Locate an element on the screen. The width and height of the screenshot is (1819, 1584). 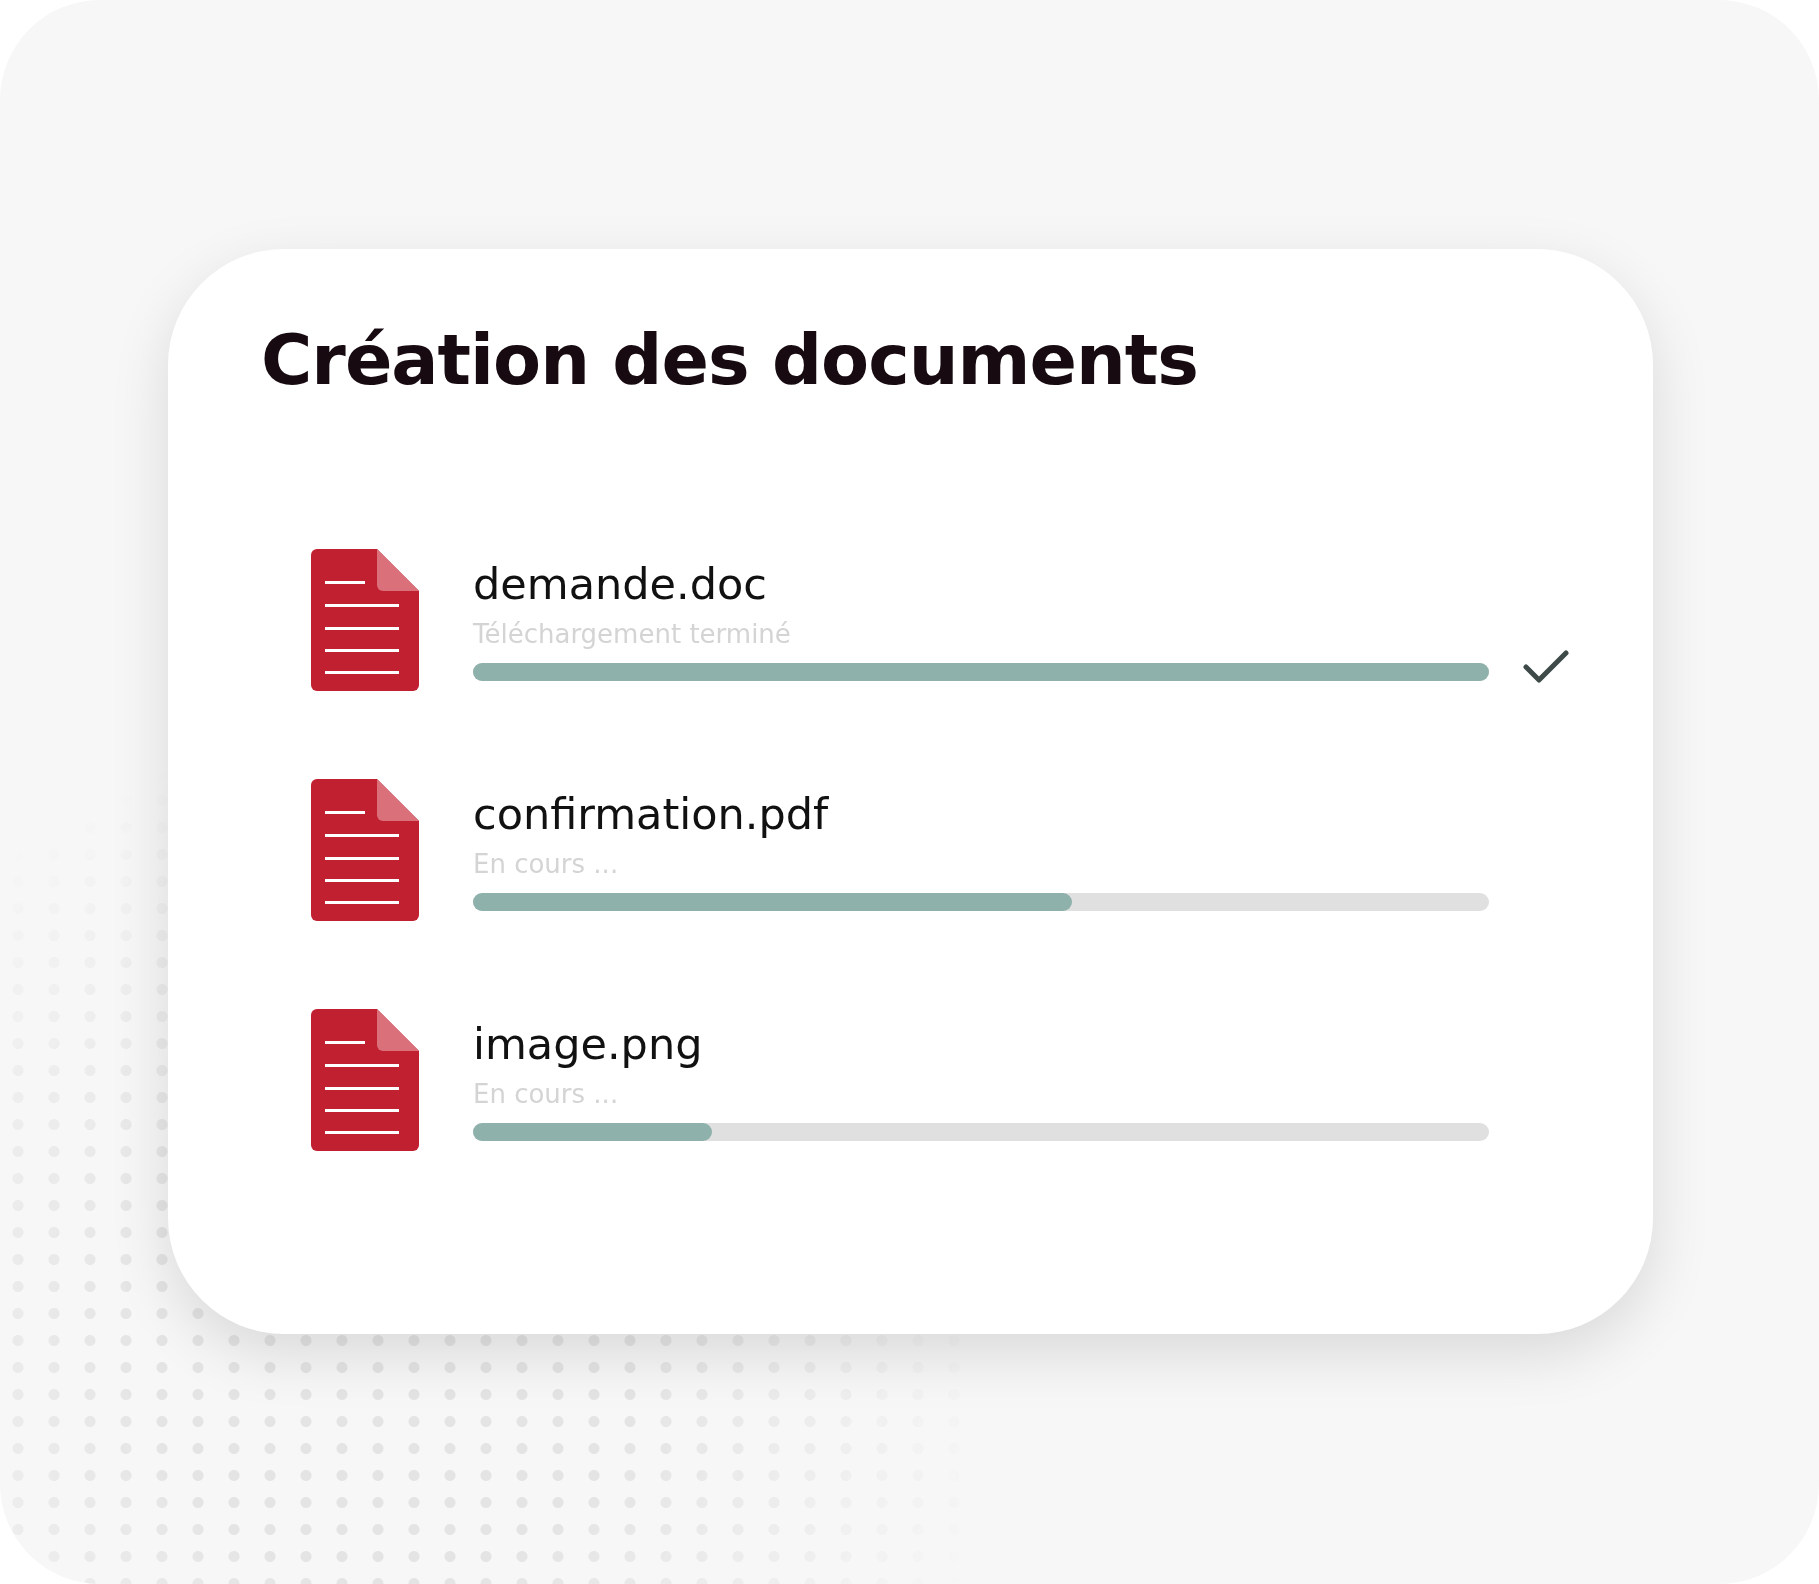
file-name: image.png is located at coordinates (588, 1045).